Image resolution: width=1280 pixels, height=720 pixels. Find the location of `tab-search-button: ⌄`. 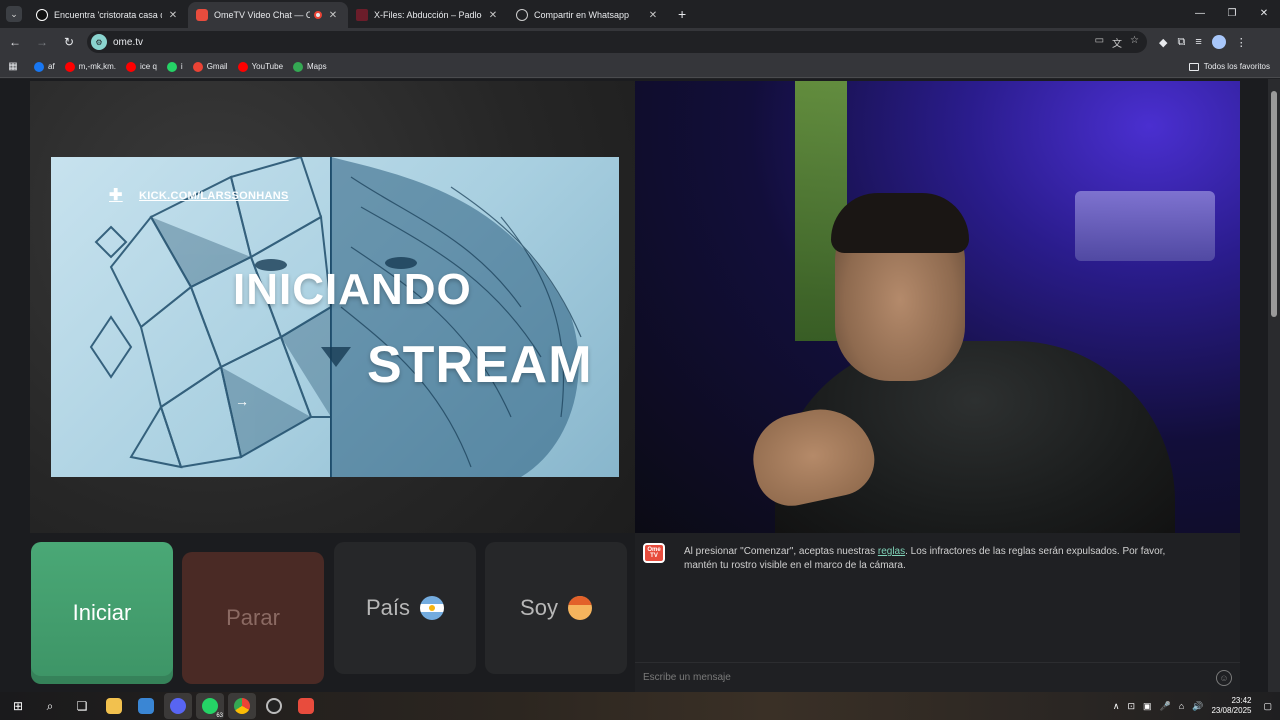

tab-search-button: ⌄ is located at coordinates (14, 14).